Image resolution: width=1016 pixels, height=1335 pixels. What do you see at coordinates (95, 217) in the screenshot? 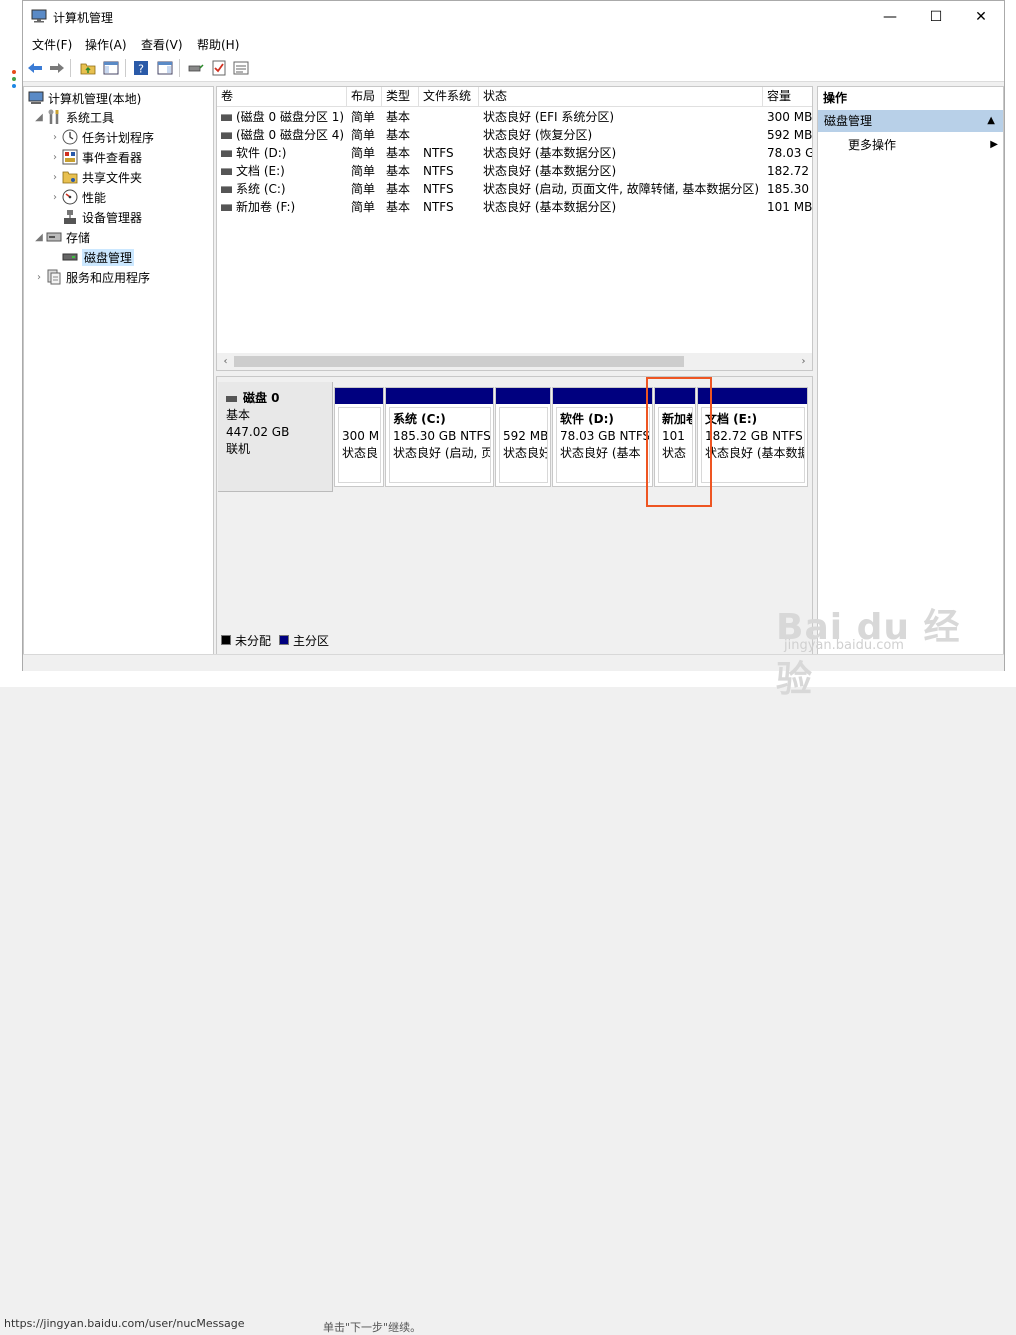
I see `tree-item-device-manager: 设备管理器` at bounding box center [95, 217].